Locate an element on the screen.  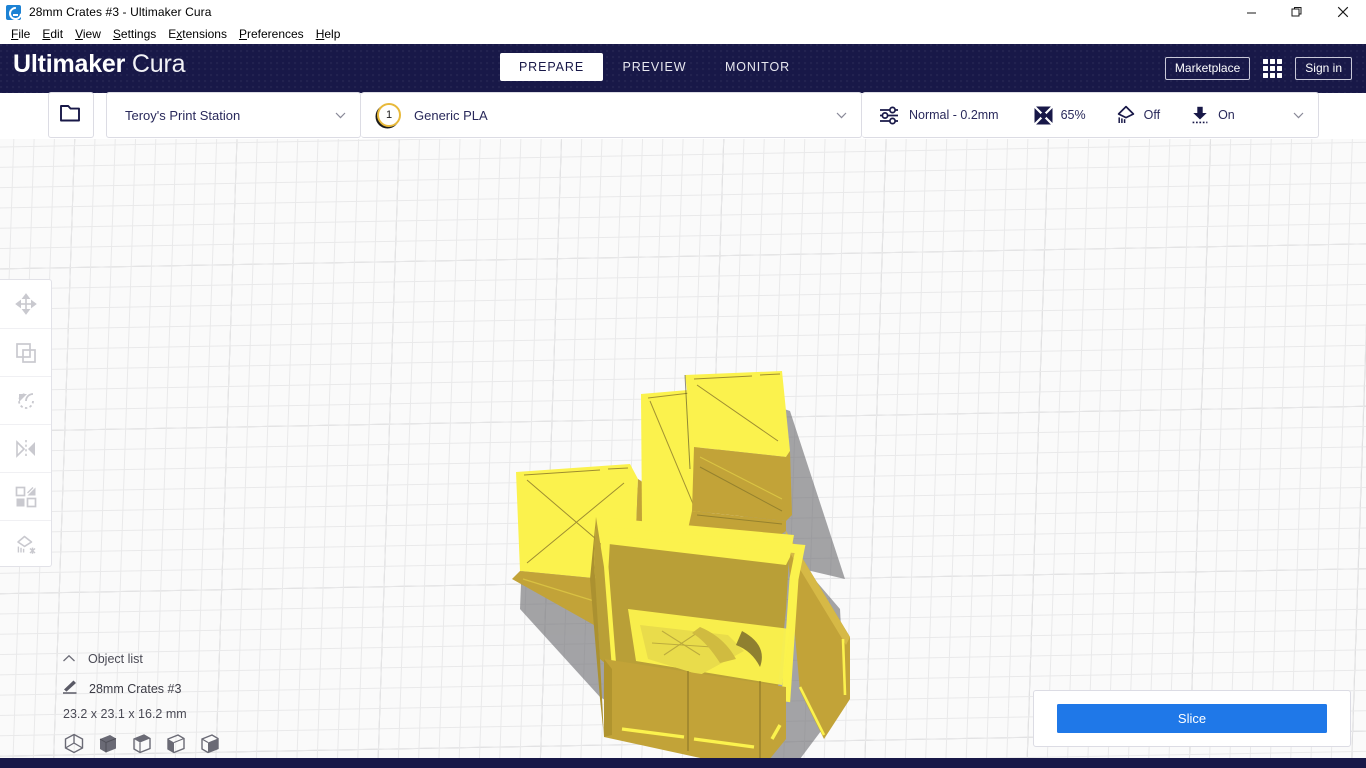
object-name: 28mm Crates #3 is located at coordinates (135, 689).